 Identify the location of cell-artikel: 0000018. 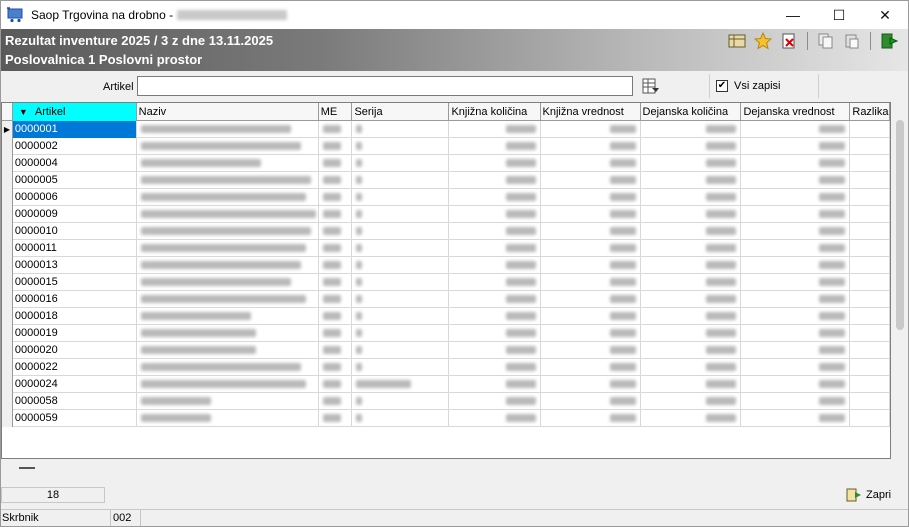
(75, 316).